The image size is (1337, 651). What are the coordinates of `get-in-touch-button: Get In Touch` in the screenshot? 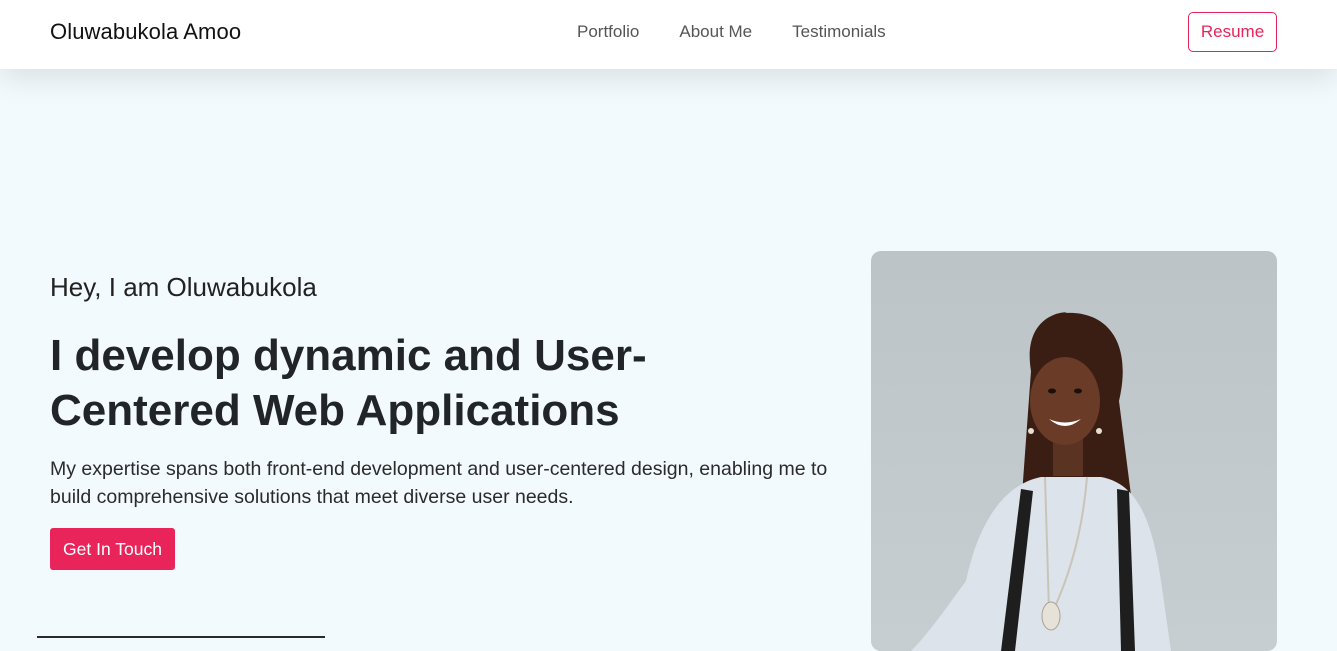 It's located at (112, 549).